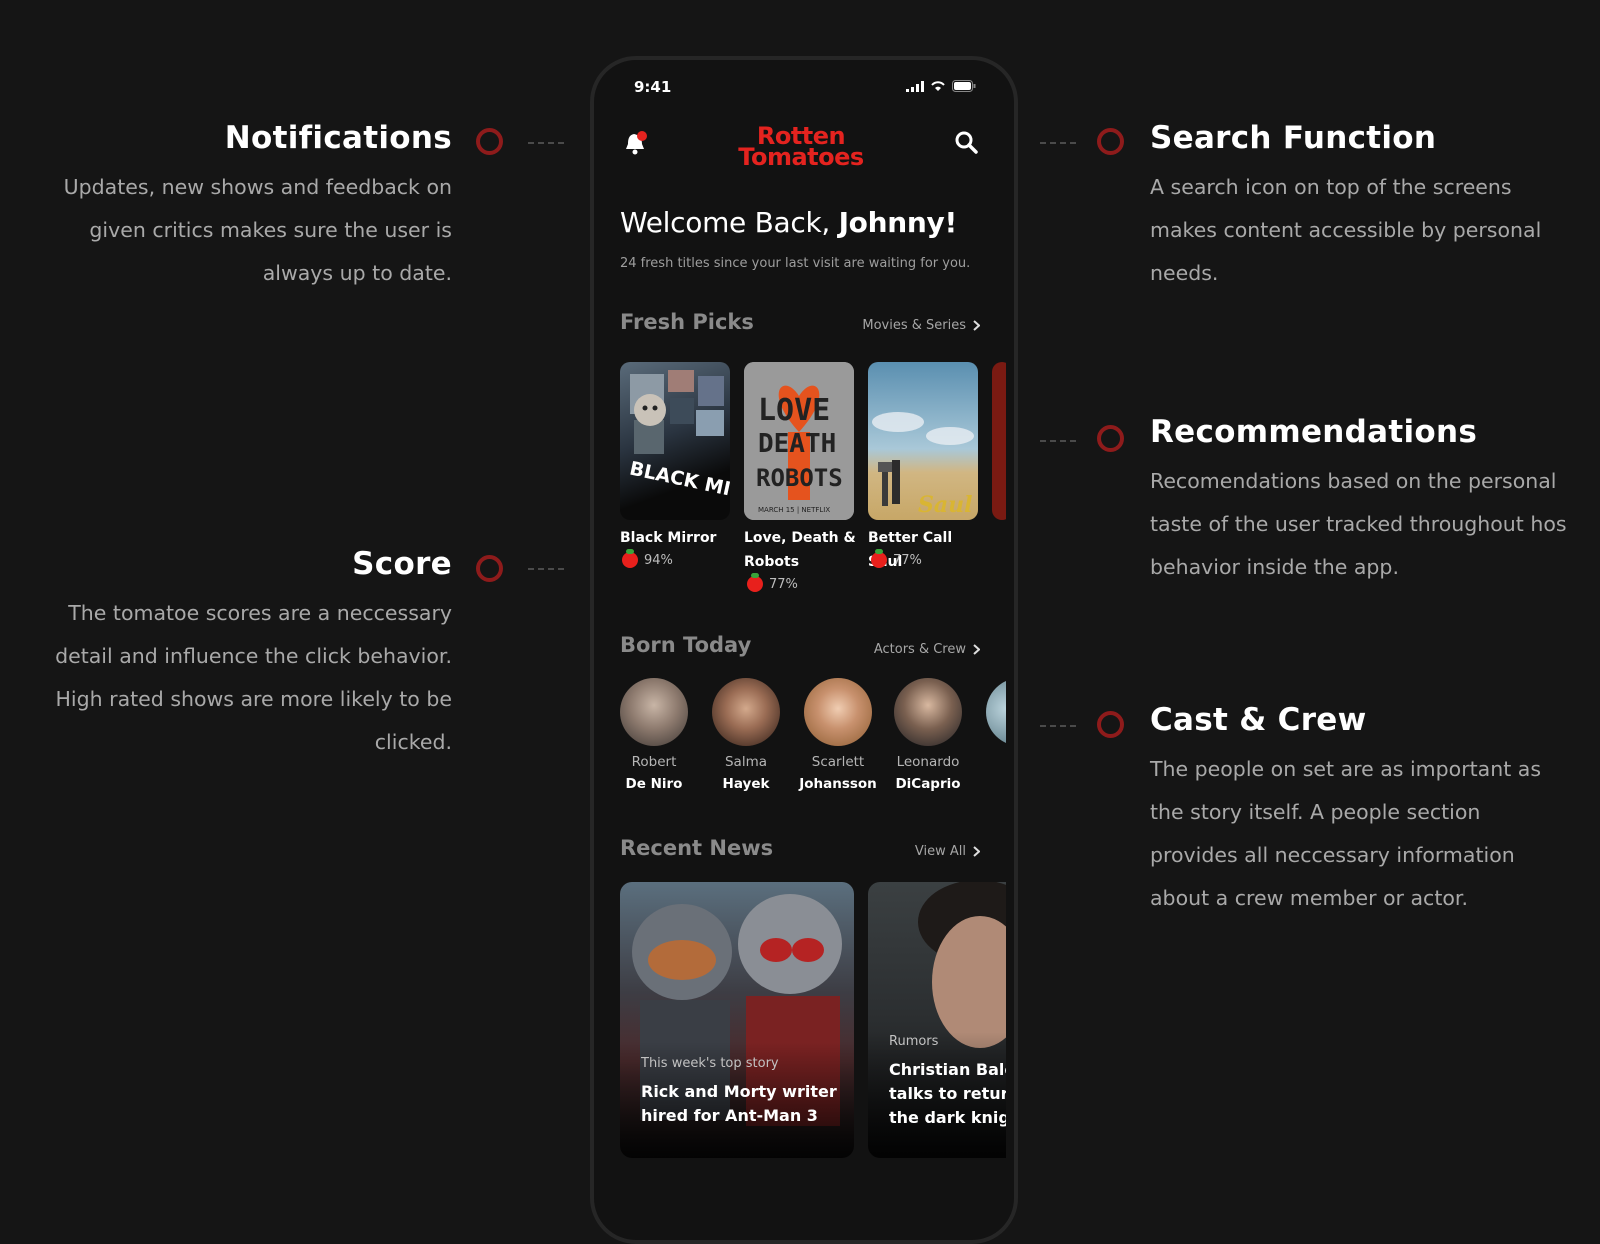  Describe the element at coordinates (1314, 432) in the screenshot. I see `annotation-title: Recommendations` at that location.